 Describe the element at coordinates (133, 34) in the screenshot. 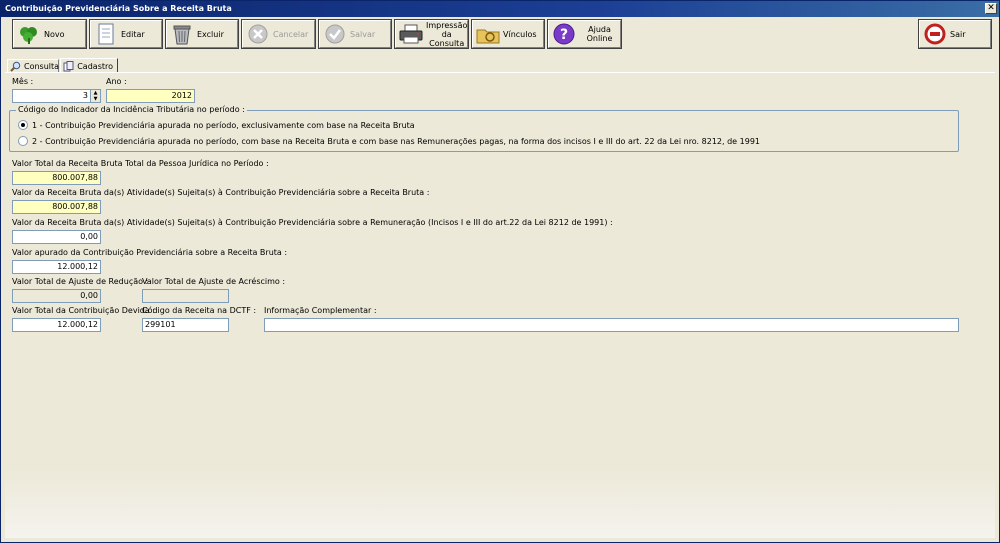

I see `editar-label: Editar` at that location.